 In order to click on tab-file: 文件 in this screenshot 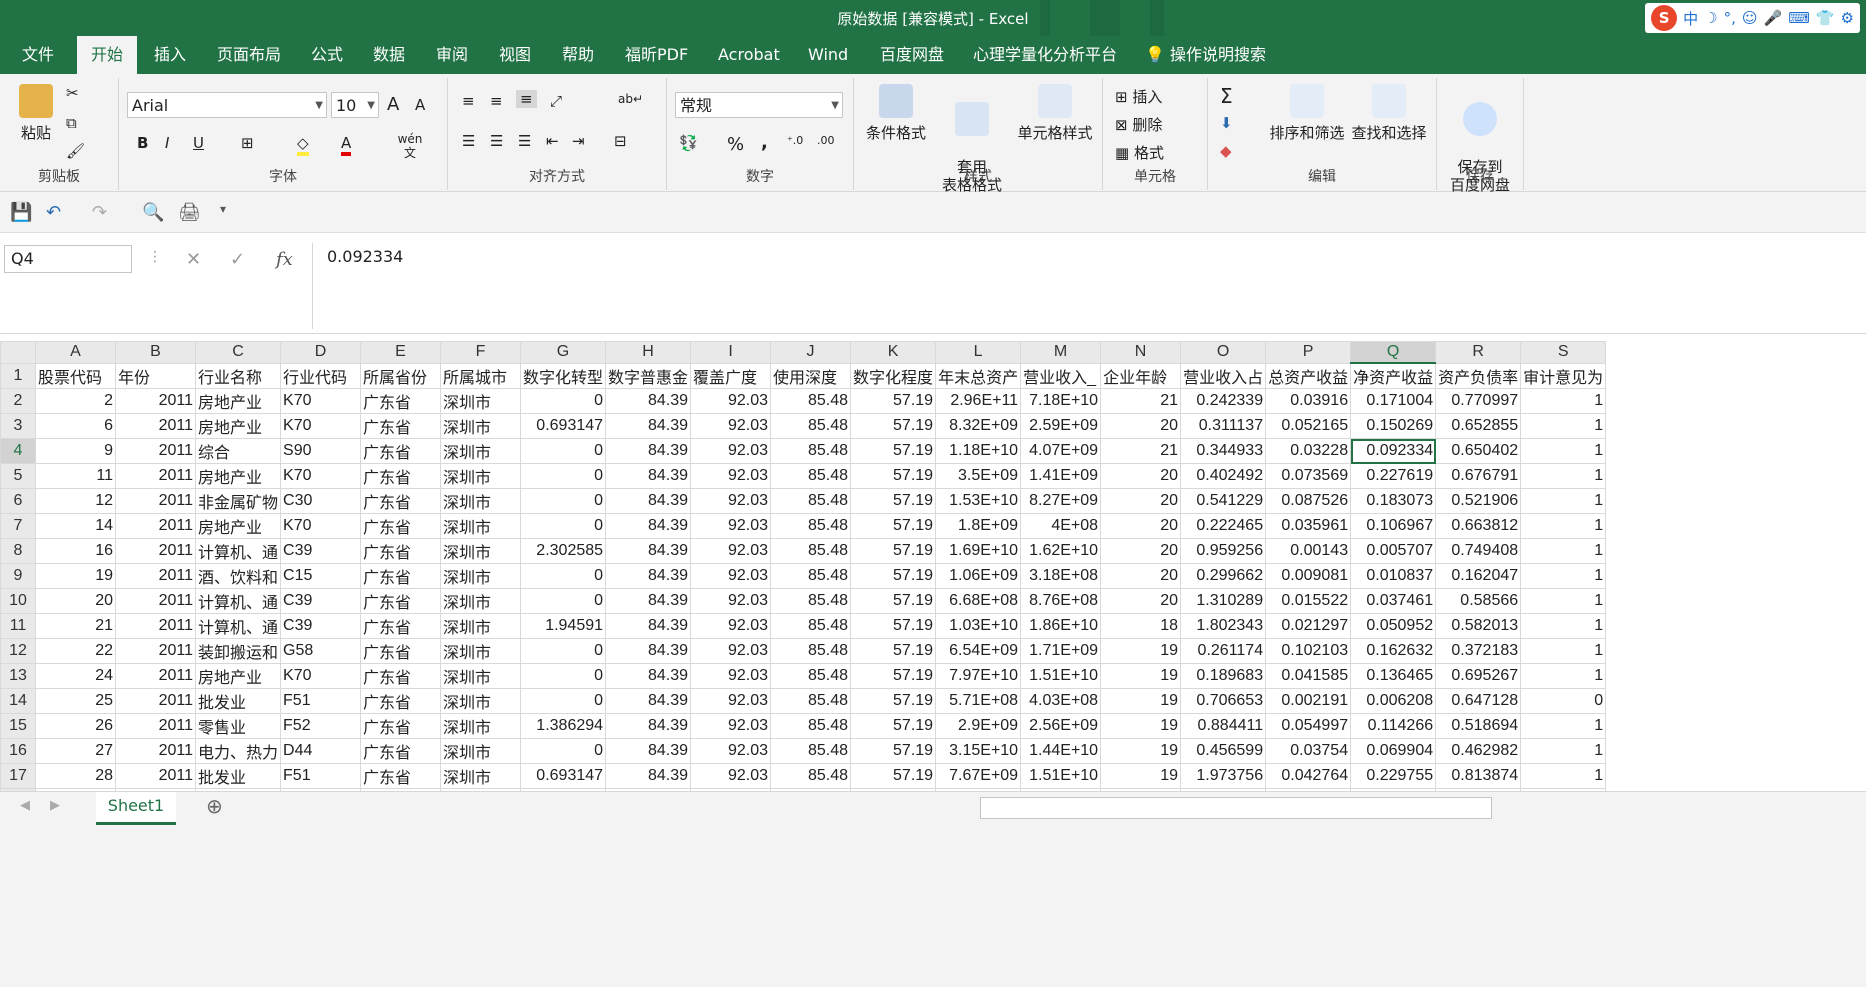, I will do `click(38, 55)`.